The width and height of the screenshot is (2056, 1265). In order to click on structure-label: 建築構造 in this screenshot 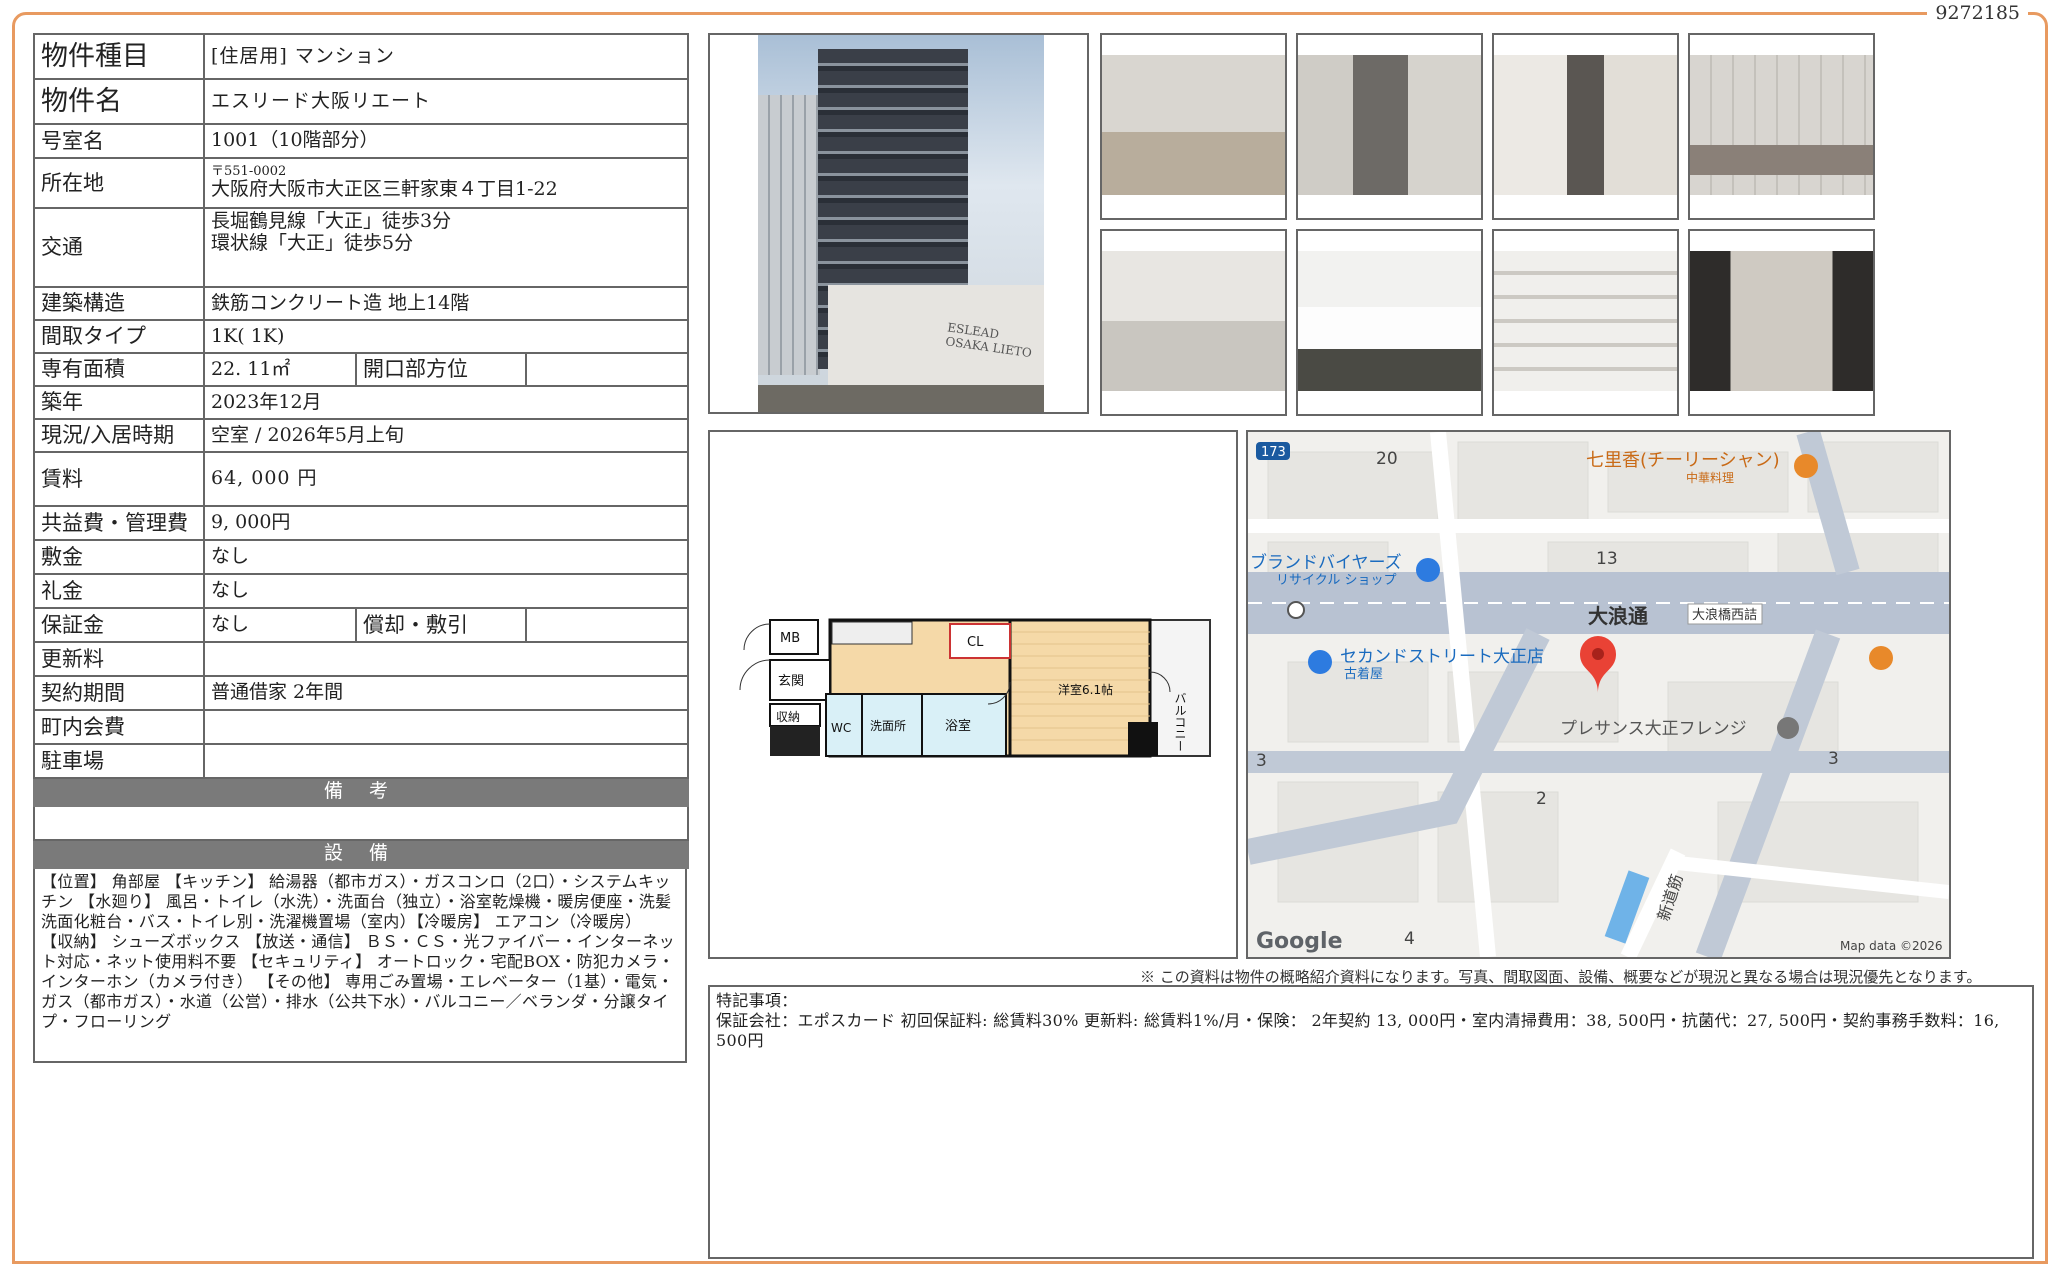, I will do `click(119, 303)`.